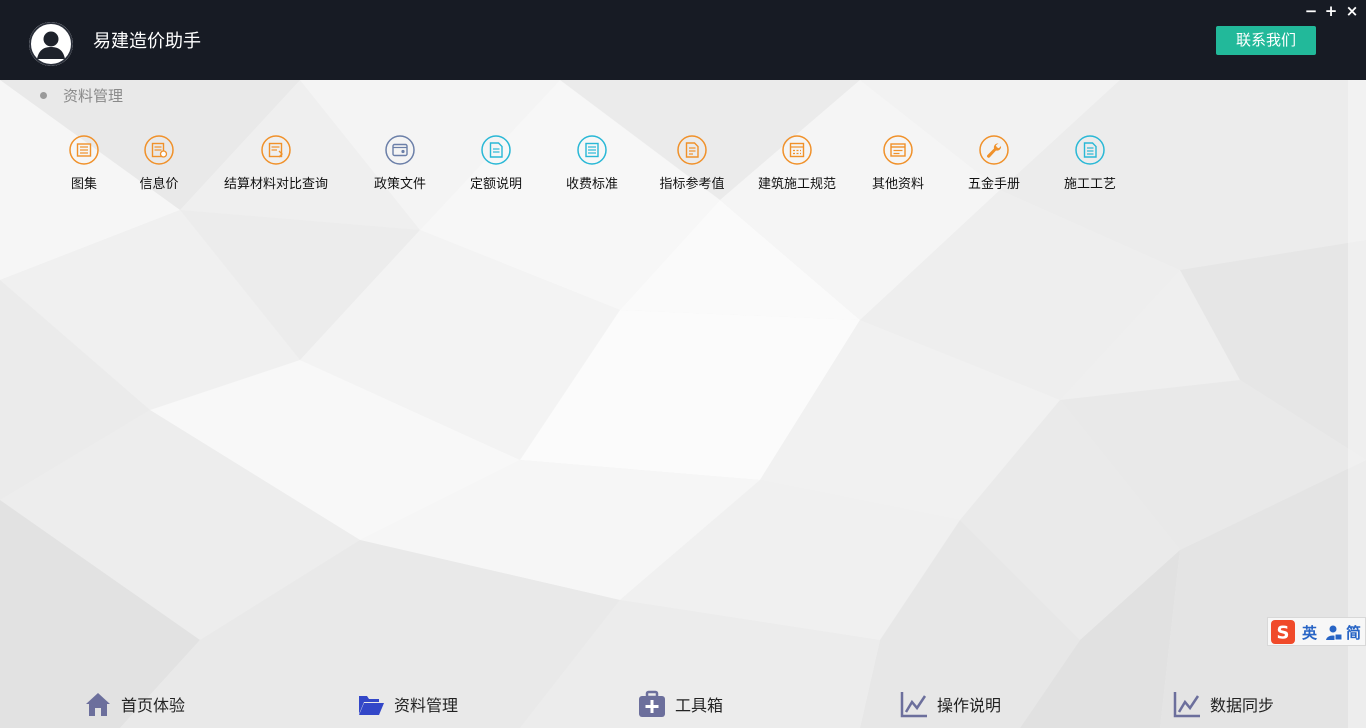 This screenshot has width=1366, height=728. I want to click on category-quota-doc: 定额说明, so click(496, 164).